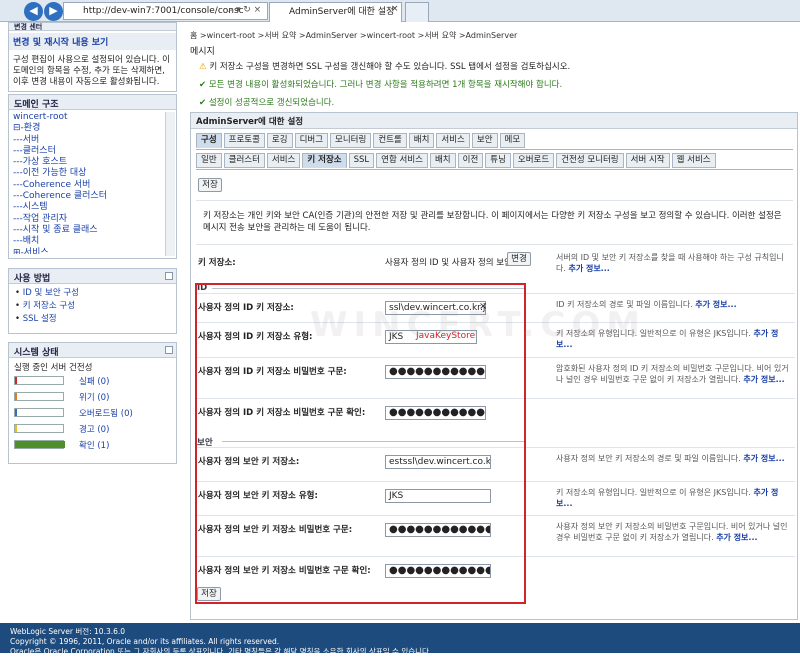  Describe the element at coordinates (484, 140) in the screenshot. I see `tab-tabs1-8: 보안` at that location.